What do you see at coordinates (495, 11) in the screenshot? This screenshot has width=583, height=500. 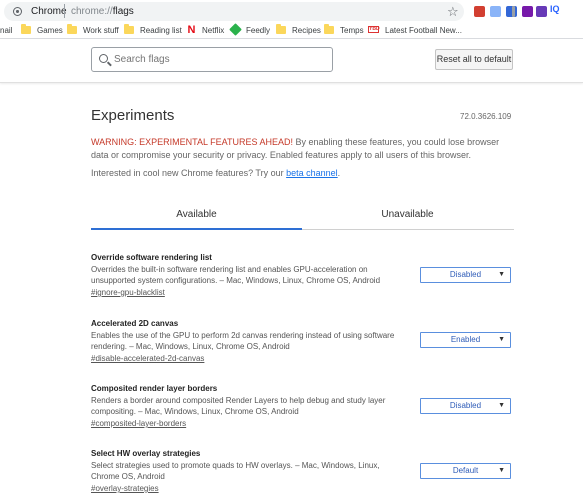 I see `lightblue-extension-icon` at bounding box center [495, 11].